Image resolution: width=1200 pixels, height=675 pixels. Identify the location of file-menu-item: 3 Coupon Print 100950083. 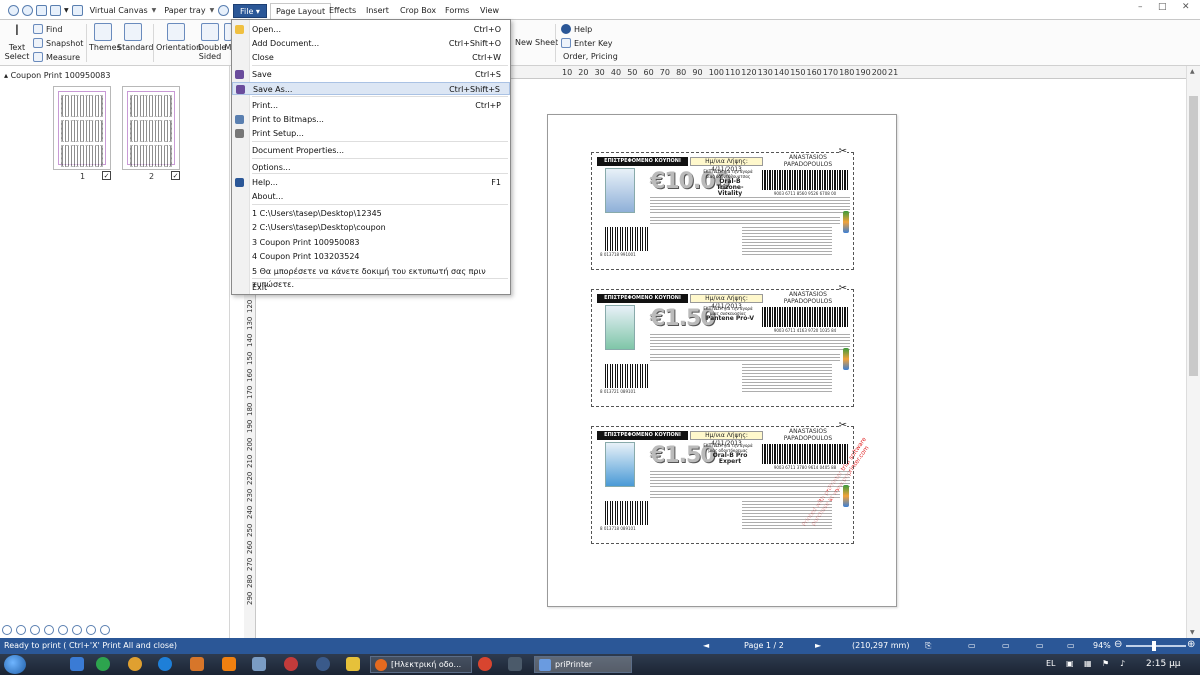
(371, 242).